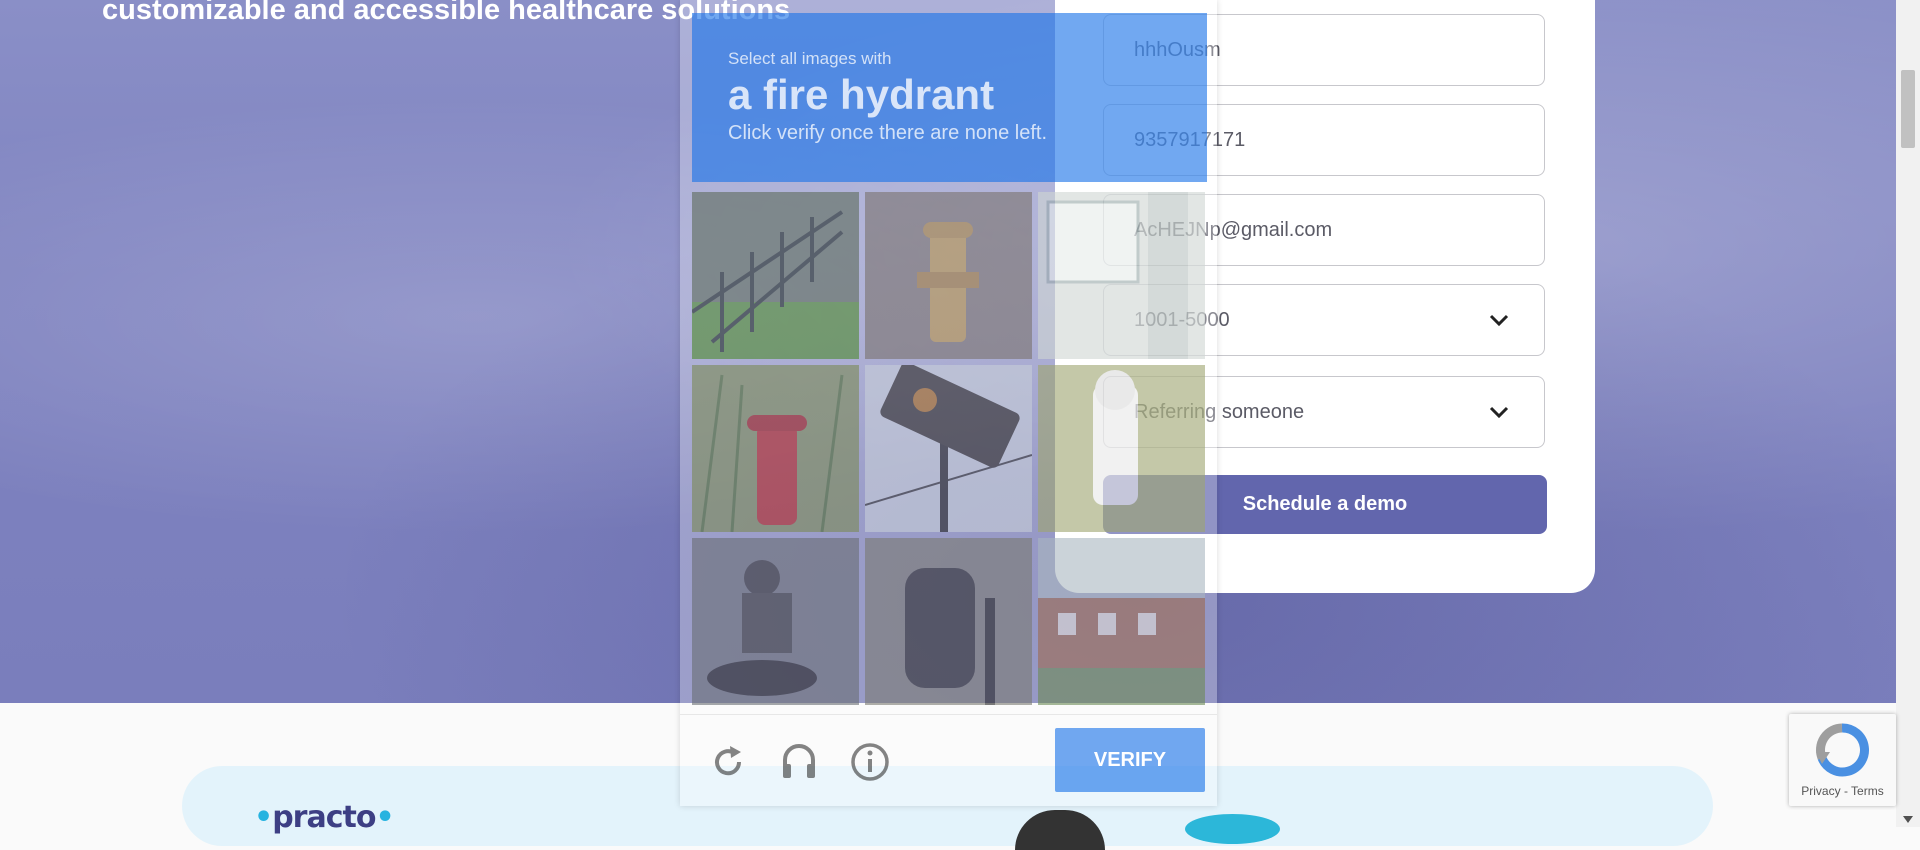 This screenshot has width=1920, height=850. Describe the element at coordinates (1908, 109) in the screenshot. I see `scrollbar-thumb` at that location.